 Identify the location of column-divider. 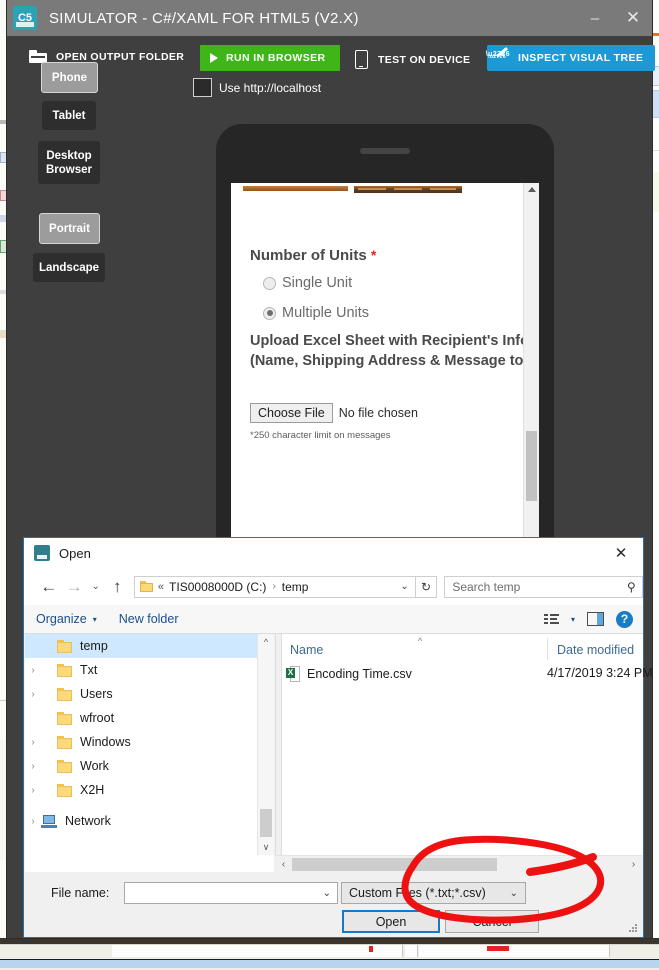
(547, 649).